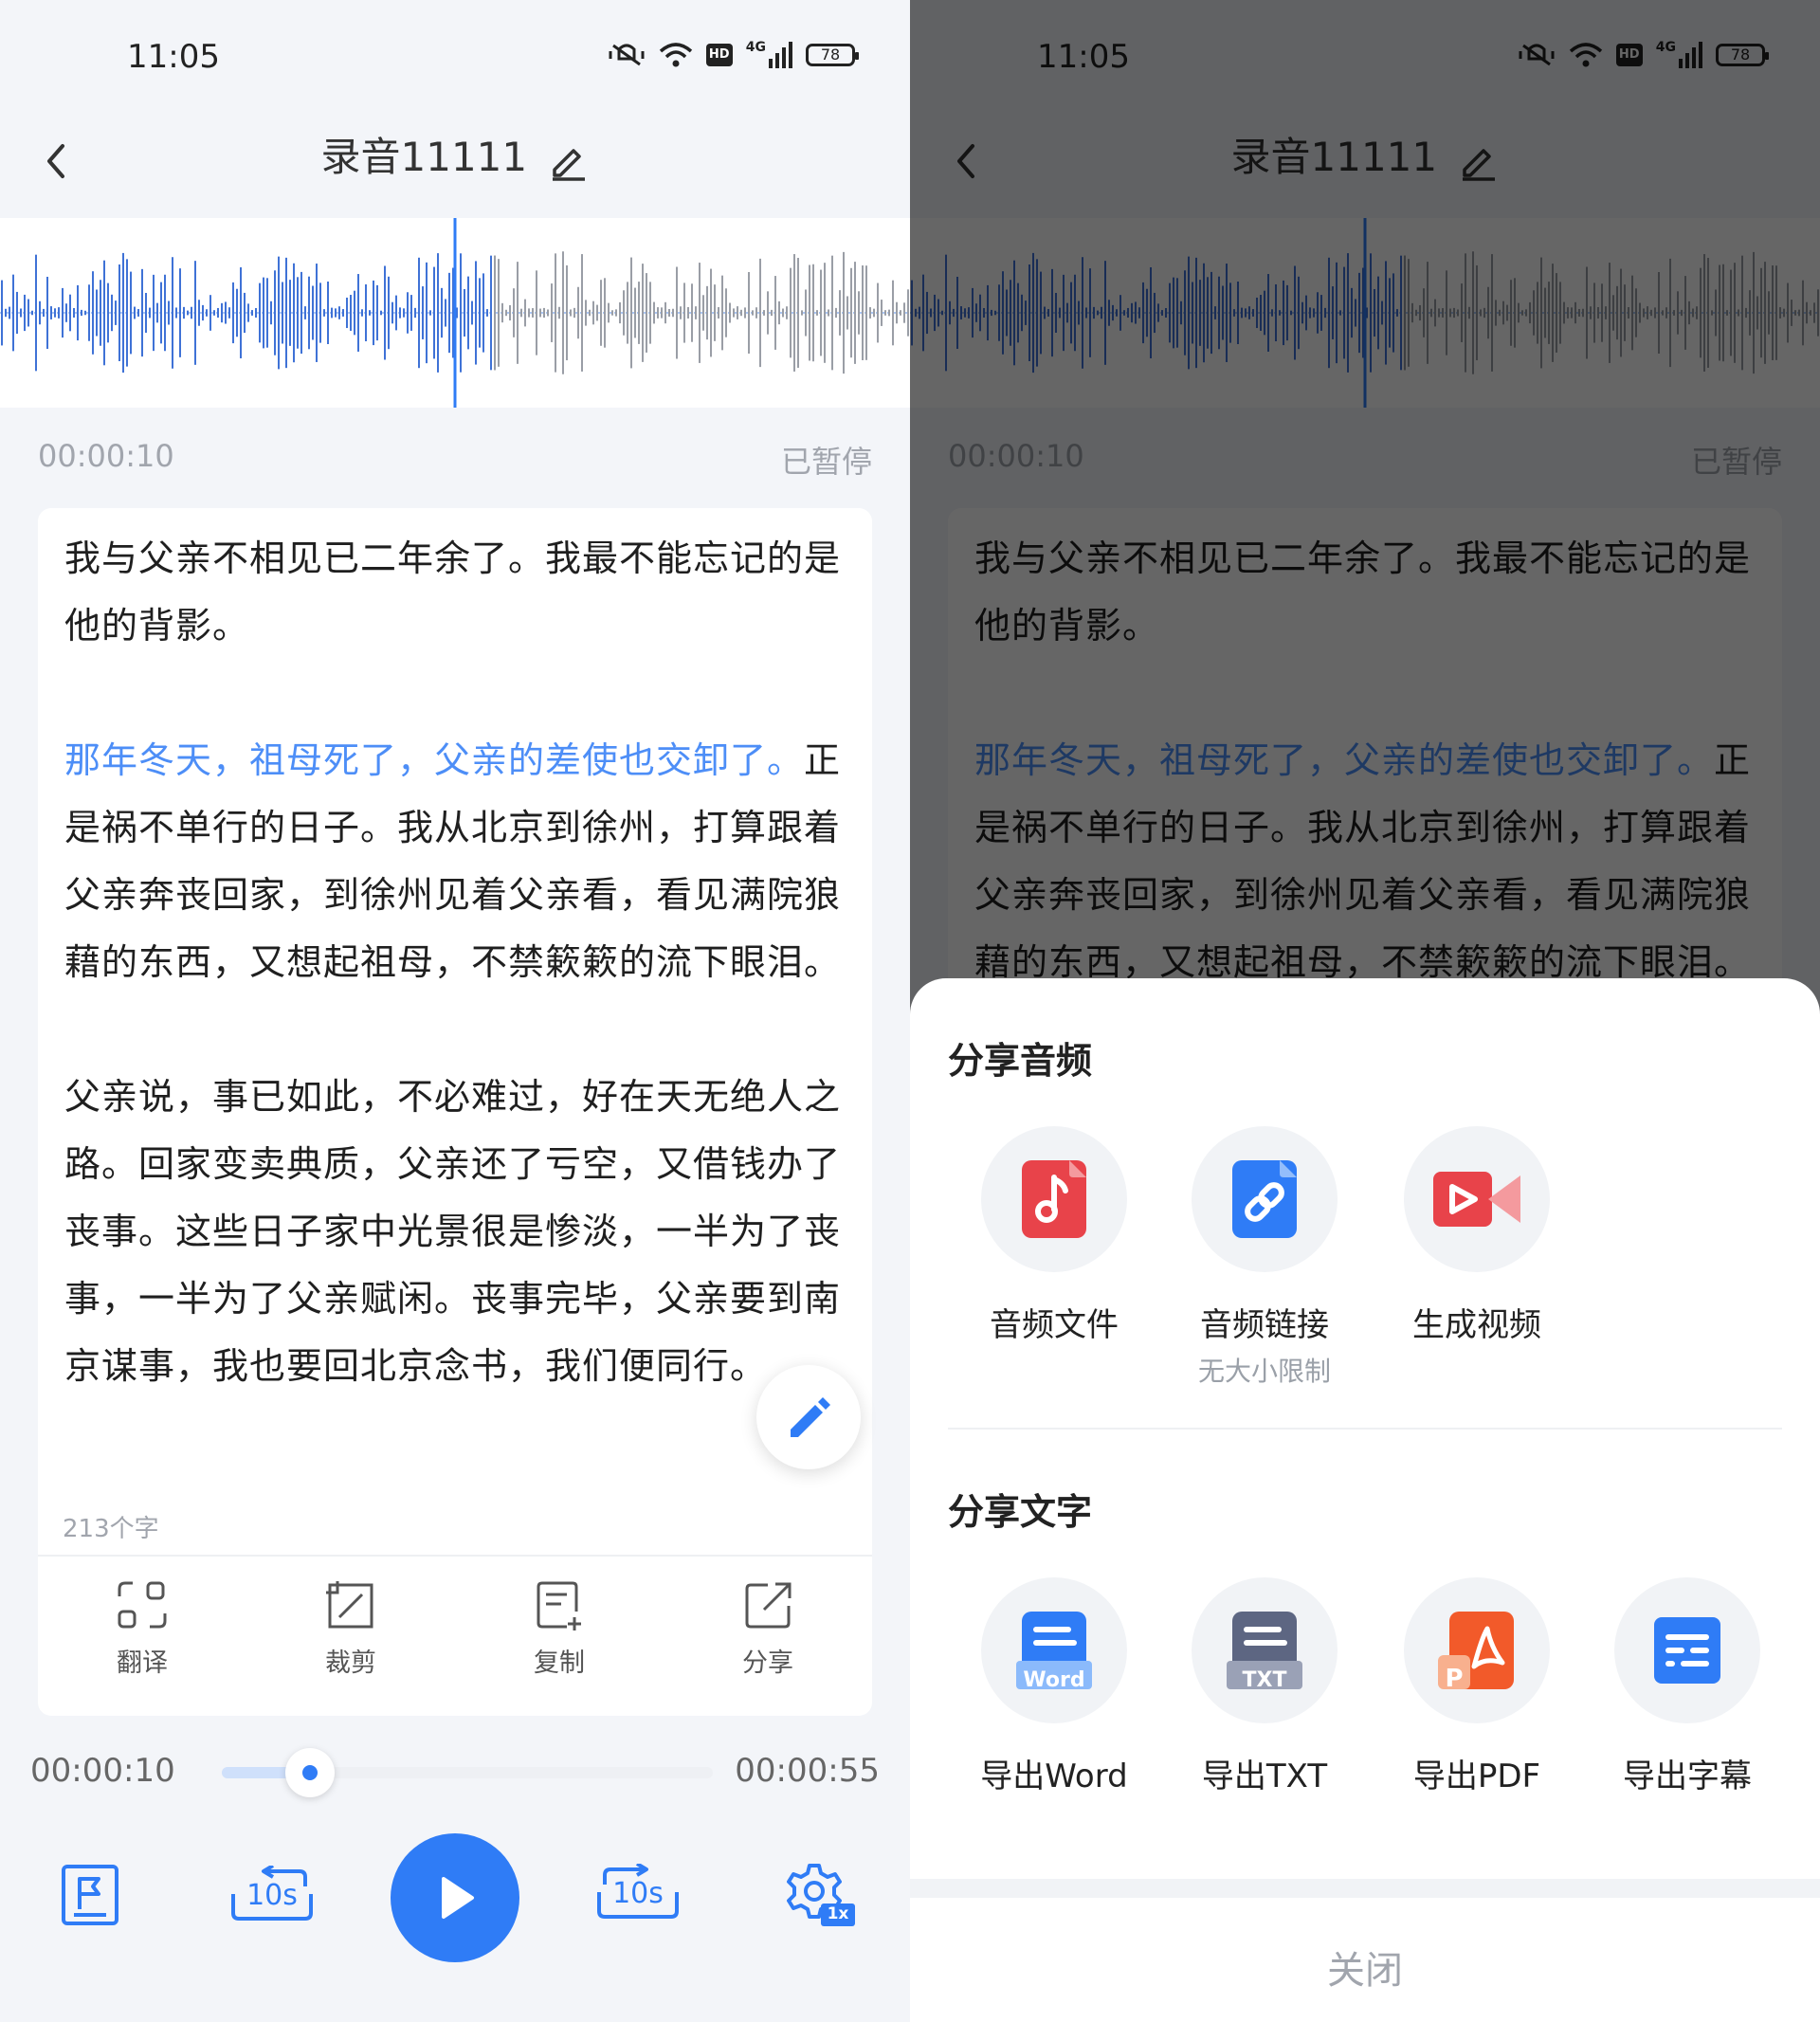 The height and width of the screenshot is (2022, 1820). What do you see at coordinates (768, 54) in the screenshot?
I see `signal-icon: 4G` at bounding box center [768, 54].